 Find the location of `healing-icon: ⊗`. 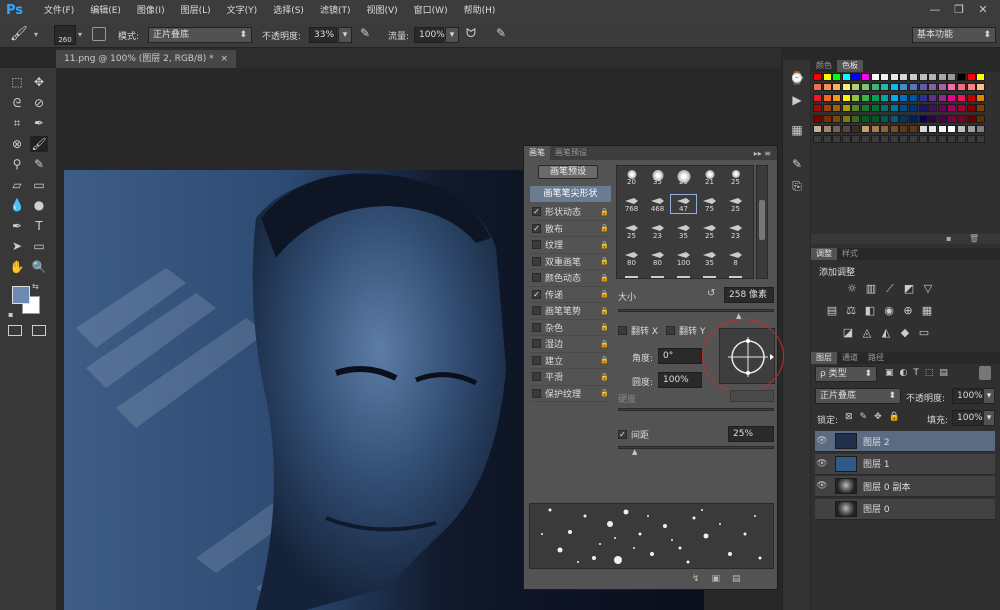

healing-icon: ⊗ is located at coordinates (17, 144).